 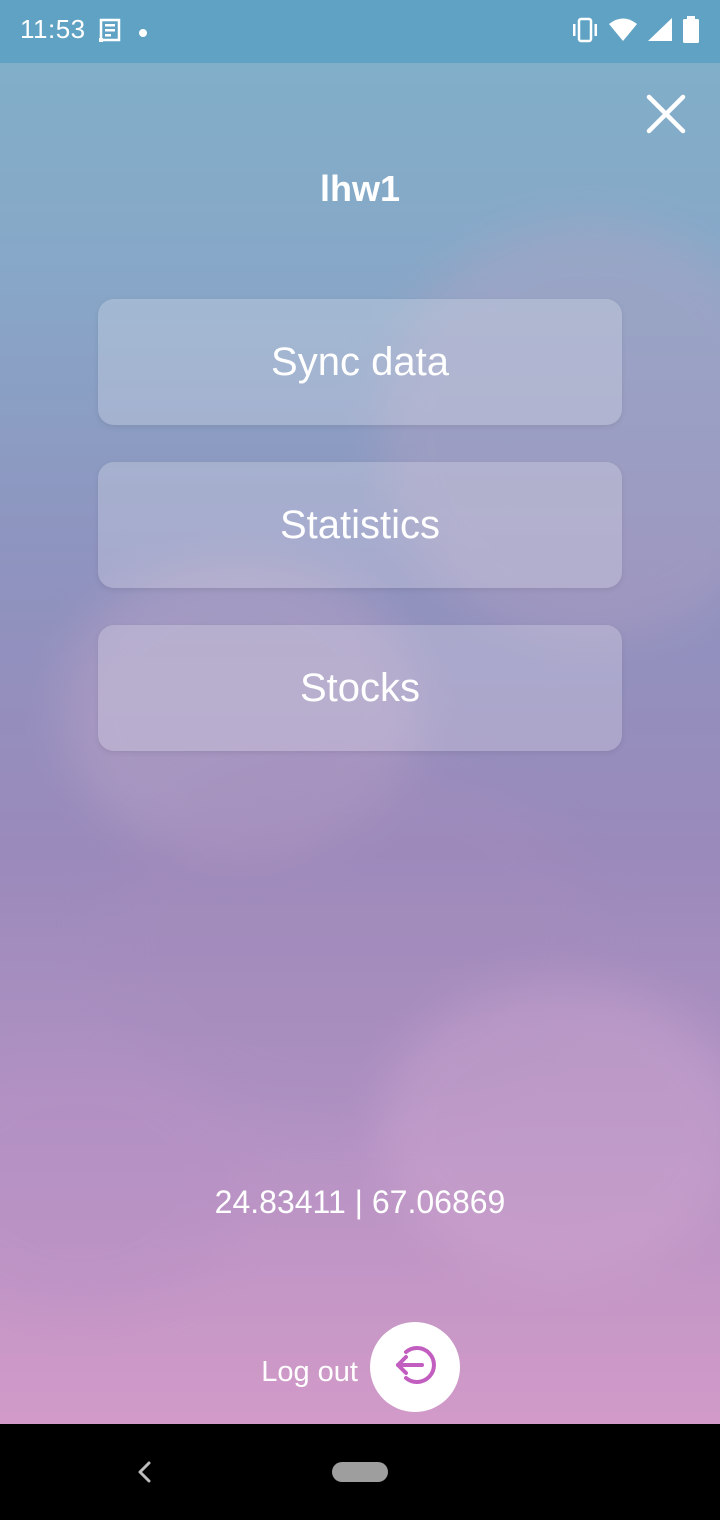 I want to click on stocks-label: Stocks, so click(x=360, y=687).